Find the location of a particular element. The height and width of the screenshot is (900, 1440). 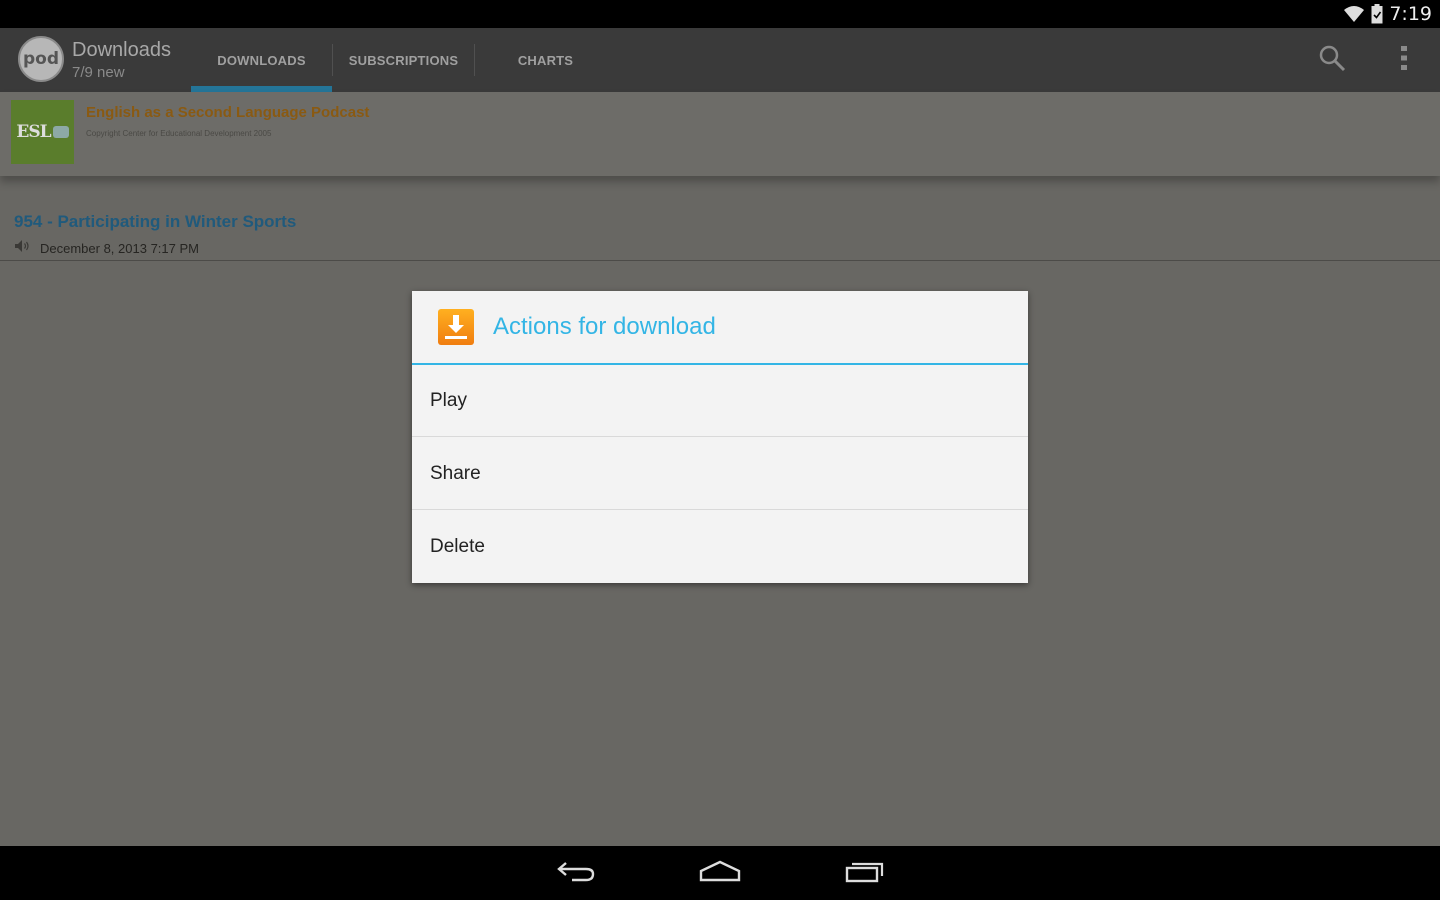

share-label: Share is located at coordinates (455, 473).